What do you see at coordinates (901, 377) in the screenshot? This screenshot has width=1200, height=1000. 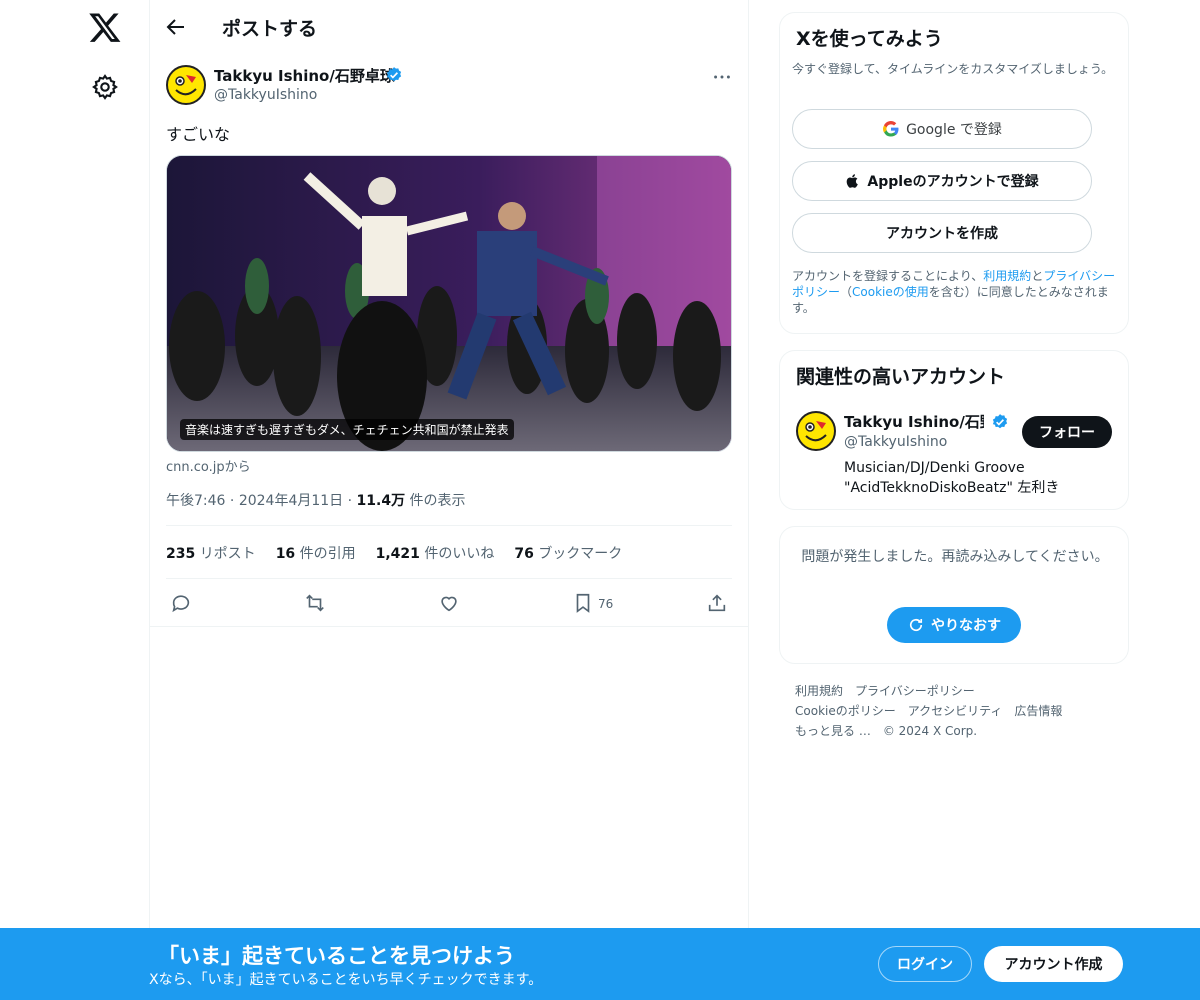 I see `related-accounts-title: 関連性の高いアカウント` at bounding box center [901, 377].